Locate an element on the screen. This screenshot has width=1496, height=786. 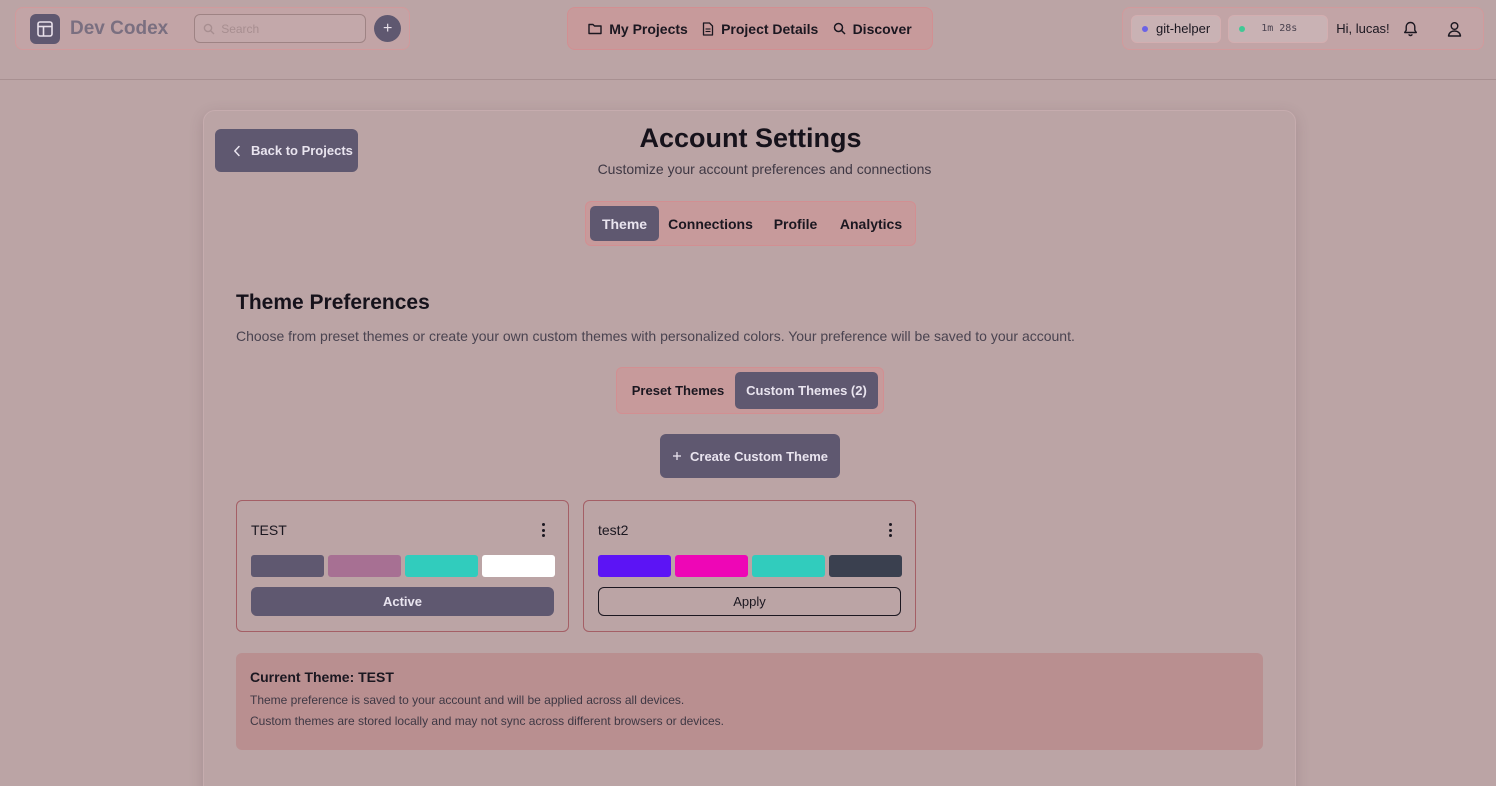
back-to-projects-button: Back to Projects is located at coordinates (286, 150).